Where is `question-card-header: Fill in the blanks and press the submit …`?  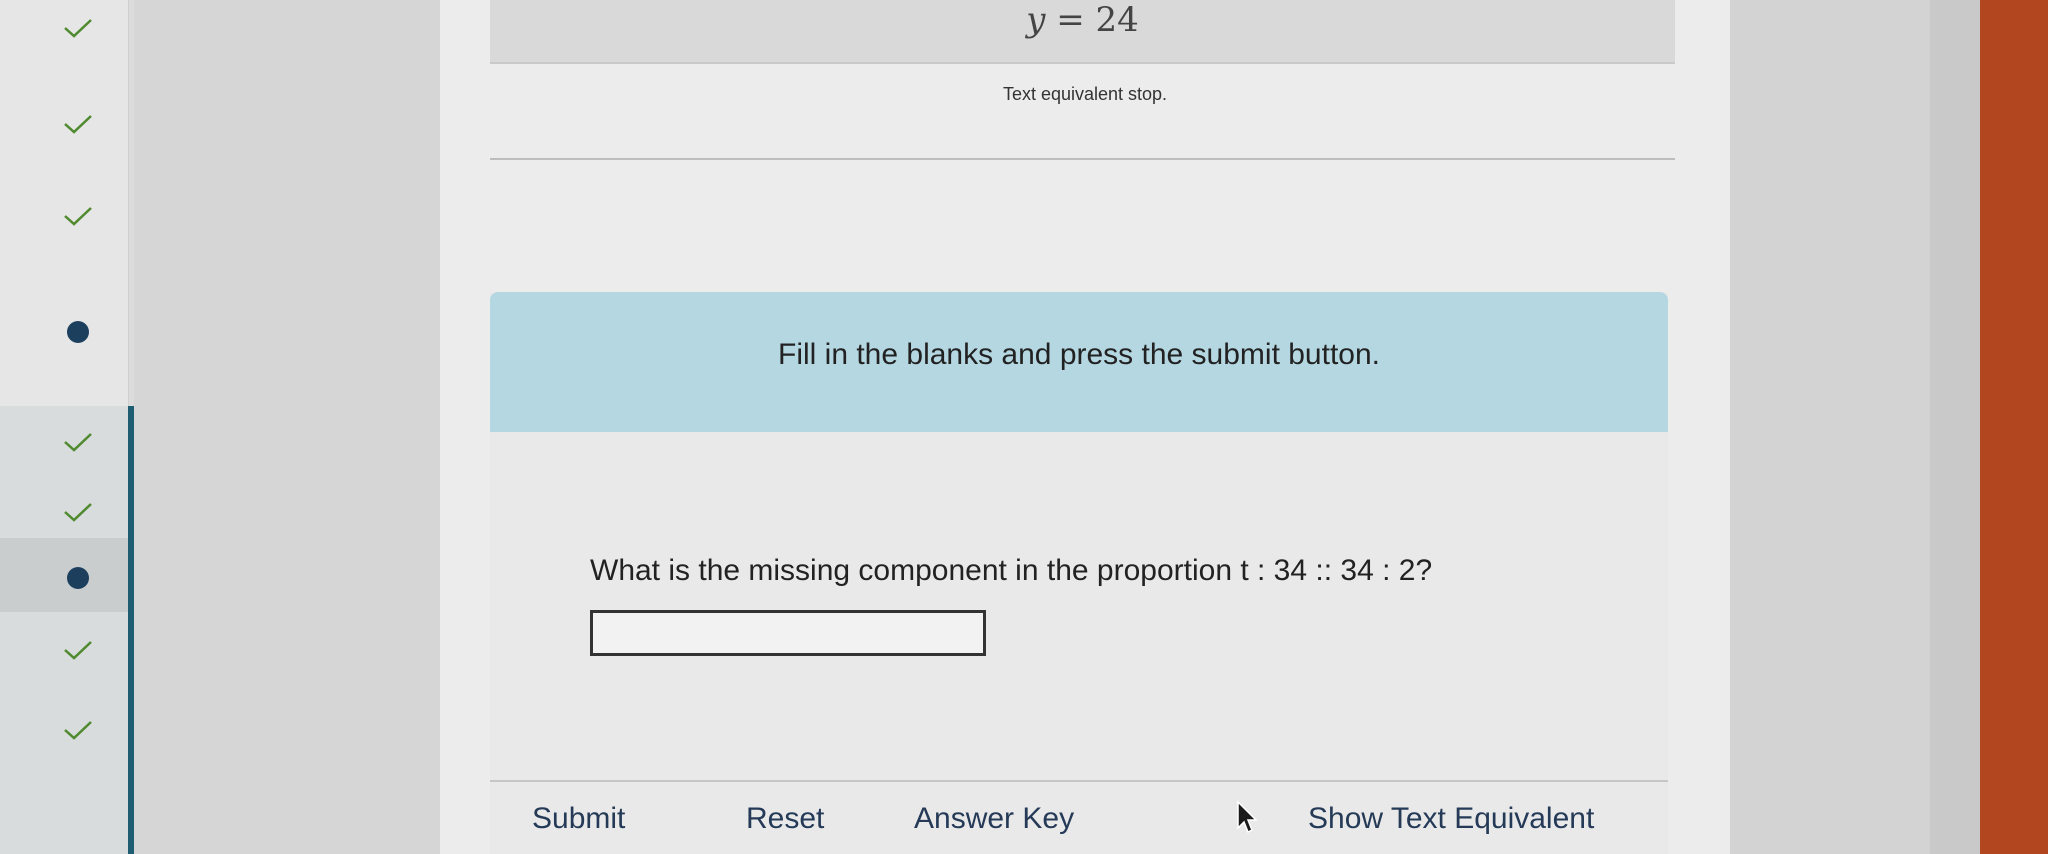
question-card-header: Fill in the blanks and press the submit … is located at coordinates (1079, 362).